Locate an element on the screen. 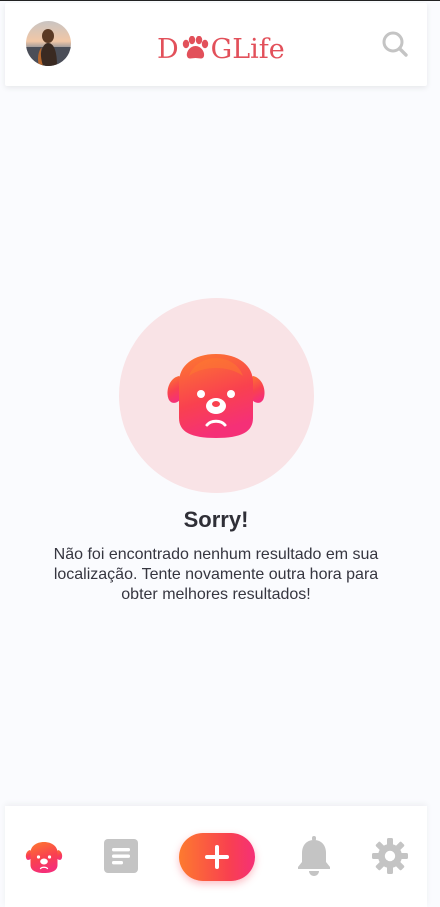 The width and height of the screenshot is (440, 907). paw-icon is located at coordinates (195, 48).